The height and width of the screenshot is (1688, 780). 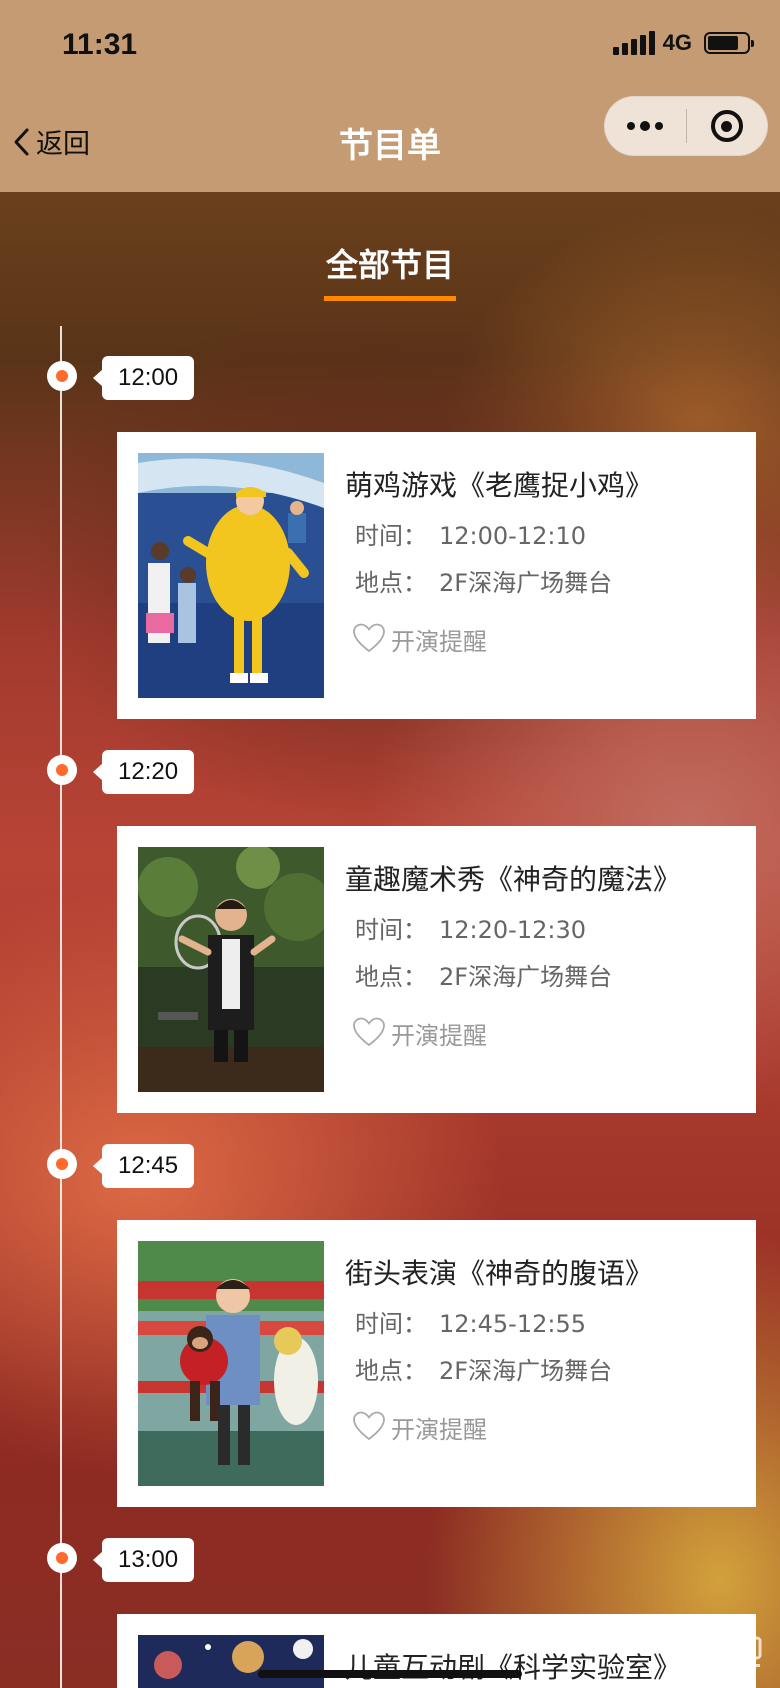 I want to click on program-title: 童趣魔术秀《神奇的魔法》, so click(x=513, y=879).